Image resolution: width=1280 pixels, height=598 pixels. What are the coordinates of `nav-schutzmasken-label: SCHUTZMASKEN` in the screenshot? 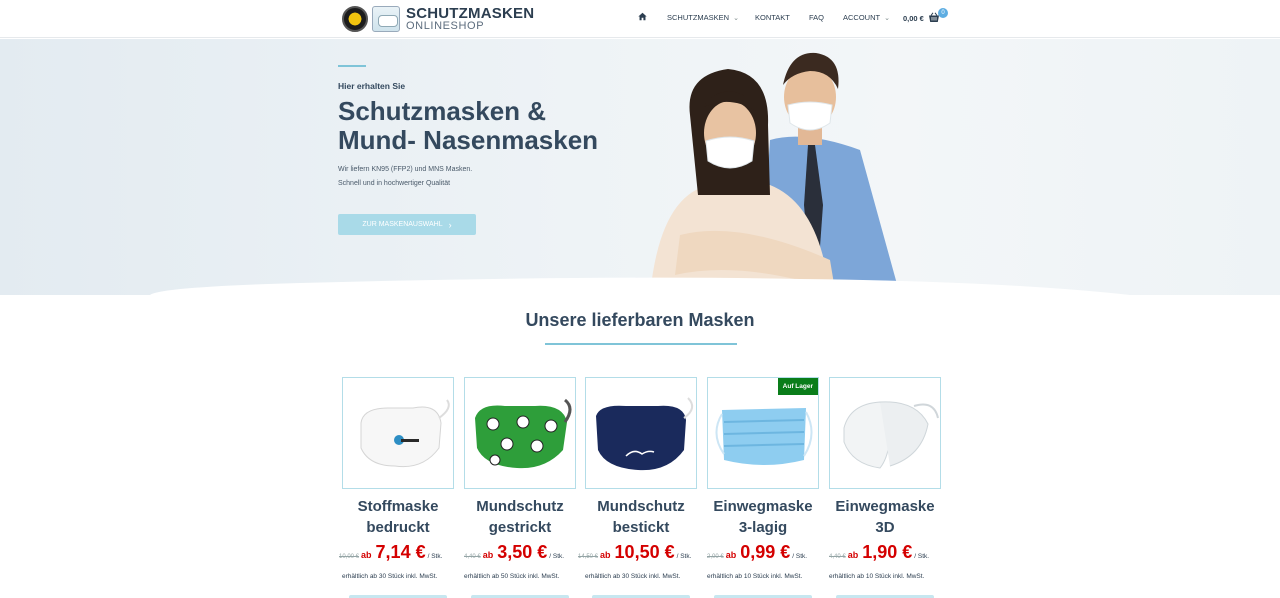 It's located at (698, 17).